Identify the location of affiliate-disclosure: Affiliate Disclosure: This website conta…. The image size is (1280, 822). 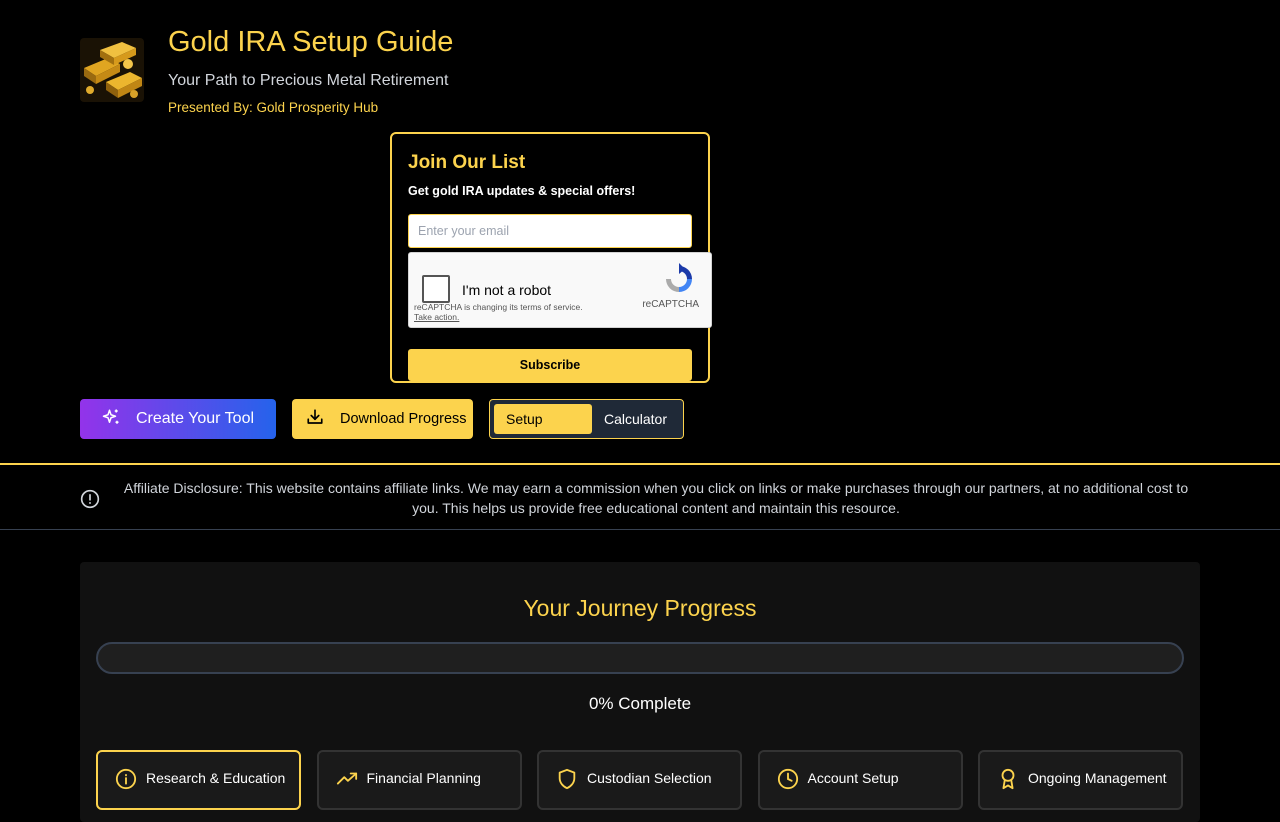
(640, 496).